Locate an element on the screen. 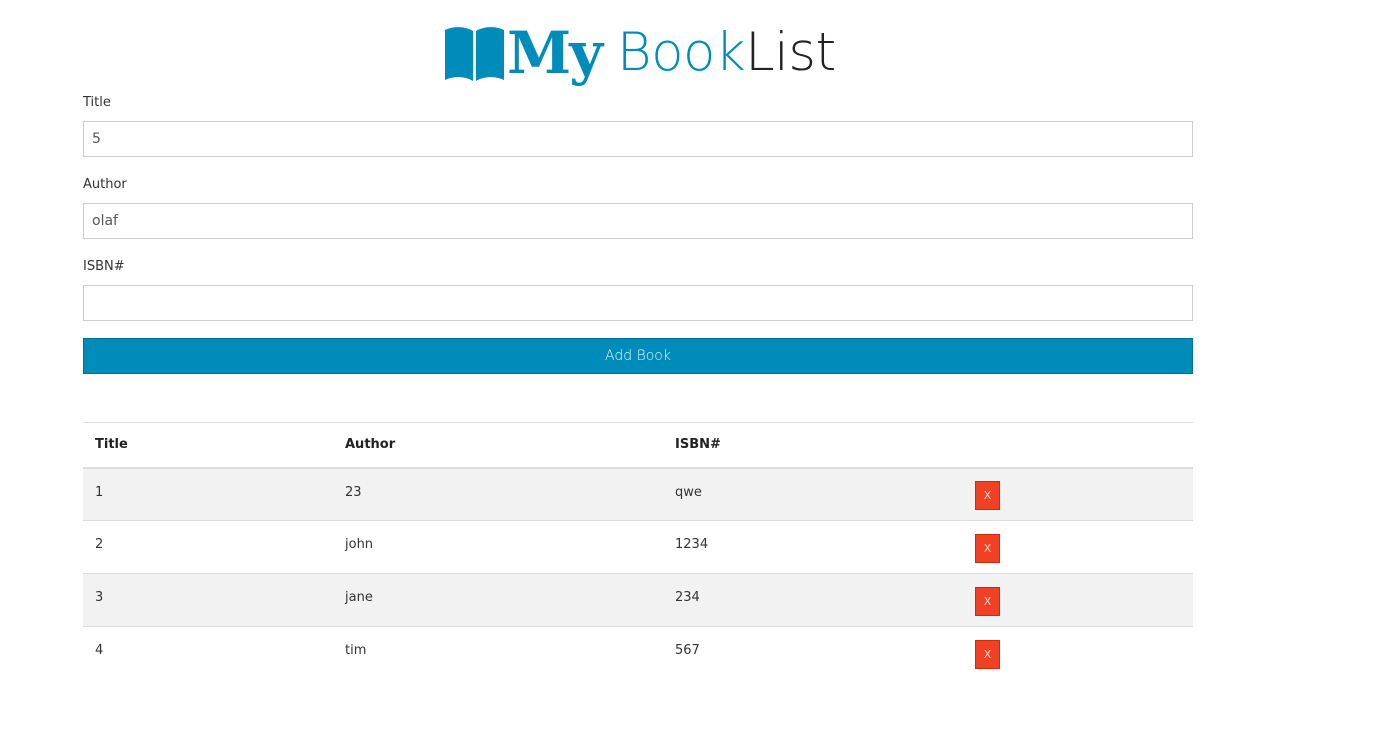  book-author-cell: jane is located at coordinates (359, 597).